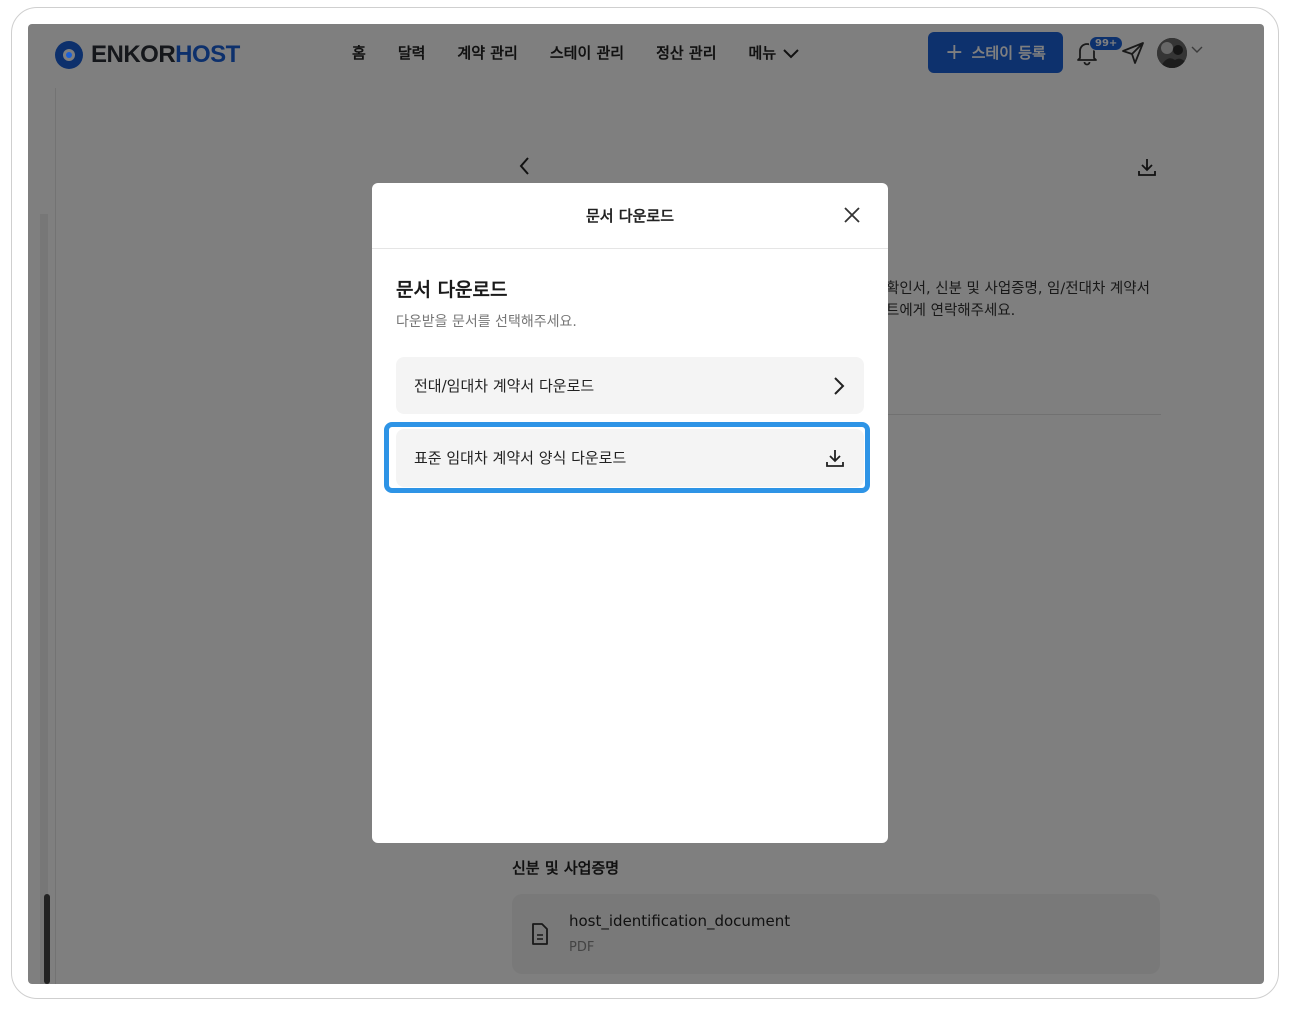  I want to click on modal-heading: 문서 다운로드, so click(452, 290).